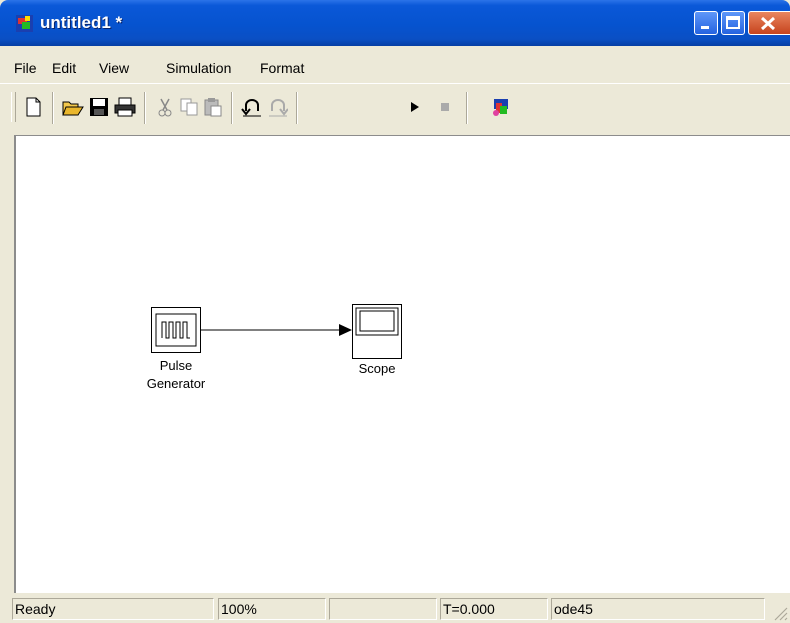 Image resolution: width=790 pixels, height=623 pixels. What do you see at coordinates (494, 609) in the screenshot?
I see `status-time: T=0.000` at bounding box center [494, 609].